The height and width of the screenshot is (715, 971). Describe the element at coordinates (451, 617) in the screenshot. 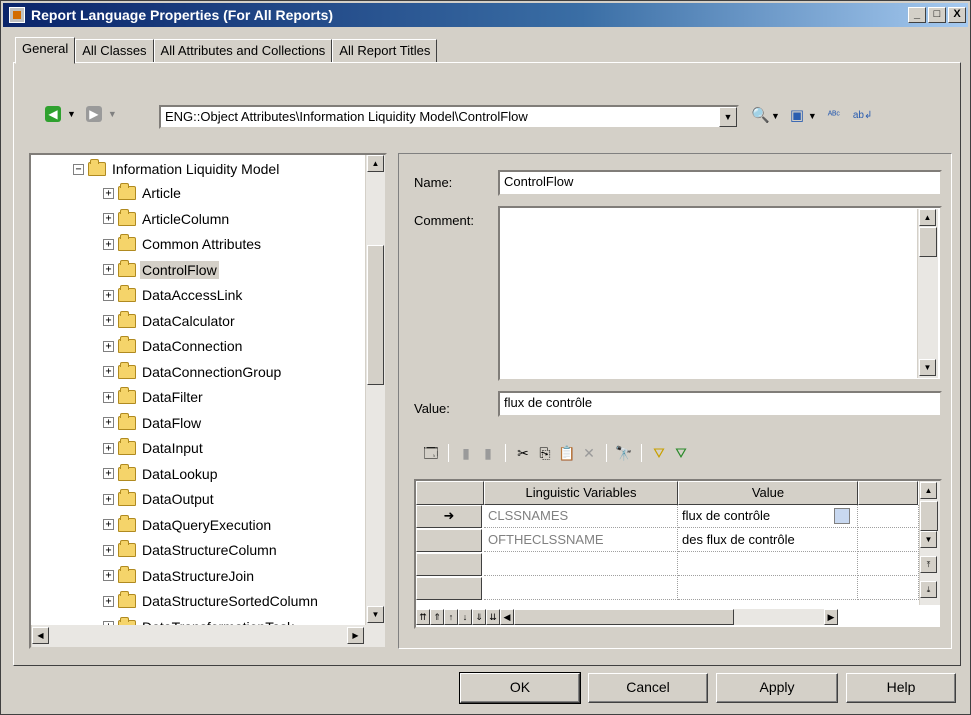

I see `move-up-icon: ↑` at that location.